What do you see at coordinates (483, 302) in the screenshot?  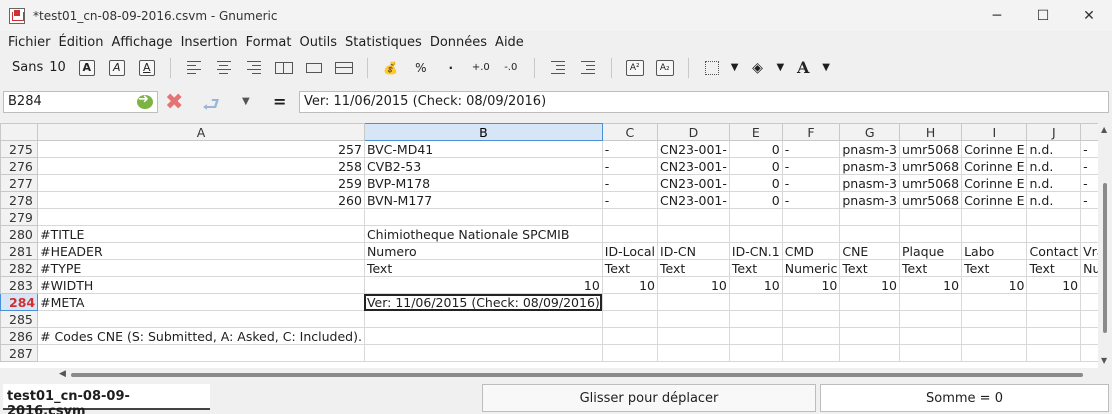 I see `grid-cell: Ver: 11/06/2015 (Check: 08/09/2016)` at bounding box center [483, 302].